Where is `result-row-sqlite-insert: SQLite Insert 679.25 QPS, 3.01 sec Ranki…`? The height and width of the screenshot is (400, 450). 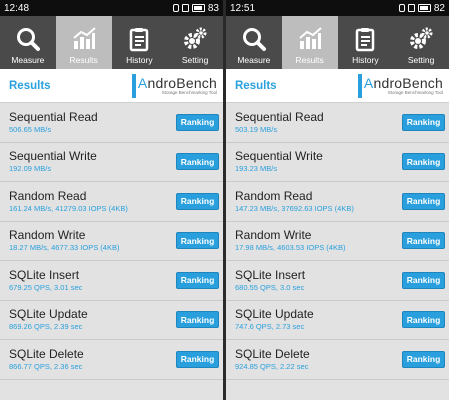 result-row-sqlite-insert: SQLite Insert 679.25 QPS, 3.01 sec Ranki… is located at coordinates (111, 281).